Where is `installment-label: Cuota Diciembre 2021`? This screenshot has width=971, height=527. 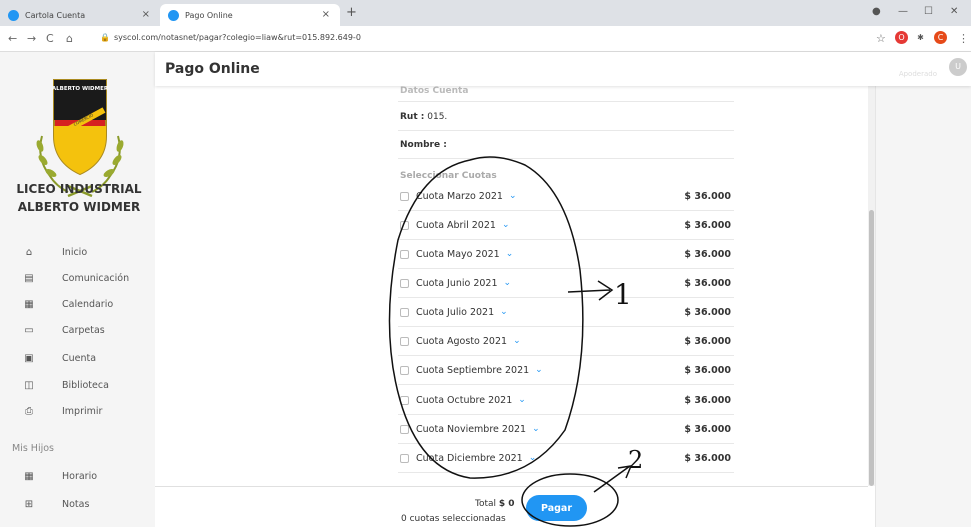
installment-label: Cuota Diciembre 2021 is located at coordinates (469, 458).